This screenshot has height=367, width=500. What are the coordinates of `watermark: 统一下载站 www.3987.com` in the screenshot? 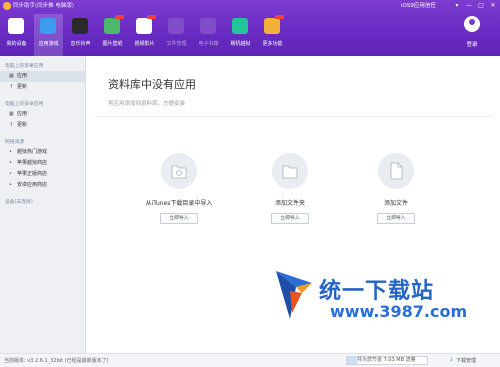 It's located at (372, 301).